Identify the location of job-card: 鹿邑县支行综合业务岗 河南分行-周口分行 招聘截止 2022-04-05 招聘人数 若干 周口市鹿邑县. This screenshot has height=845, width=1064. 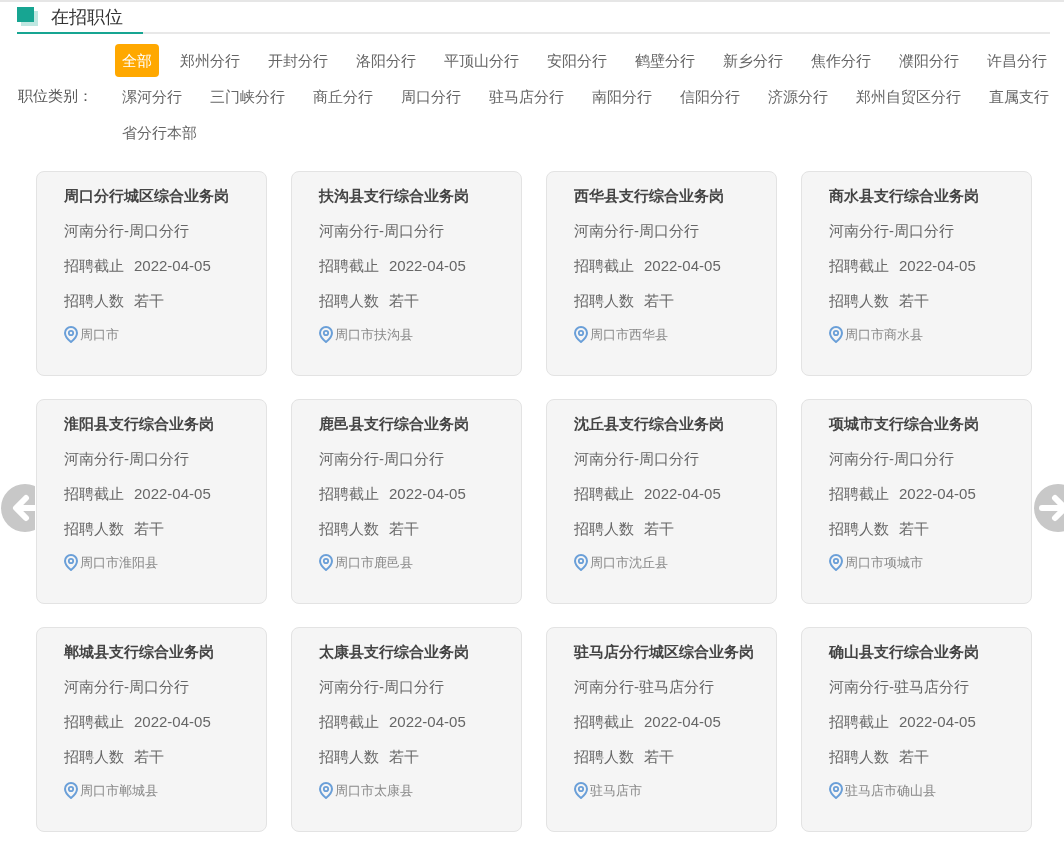
(406, 501).